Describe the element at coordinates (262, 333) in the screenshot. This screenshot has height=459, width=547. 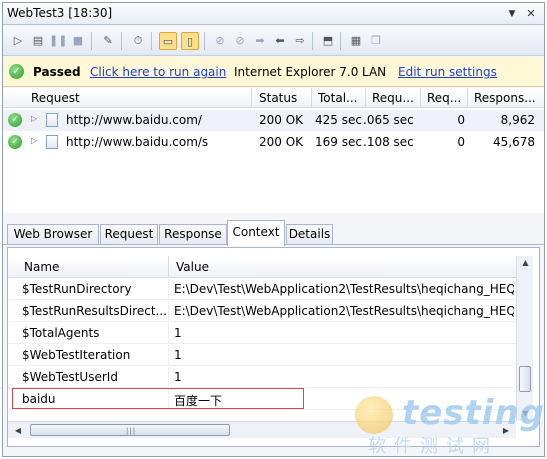
I see `context-row: $TotalAgents 1` at that location.